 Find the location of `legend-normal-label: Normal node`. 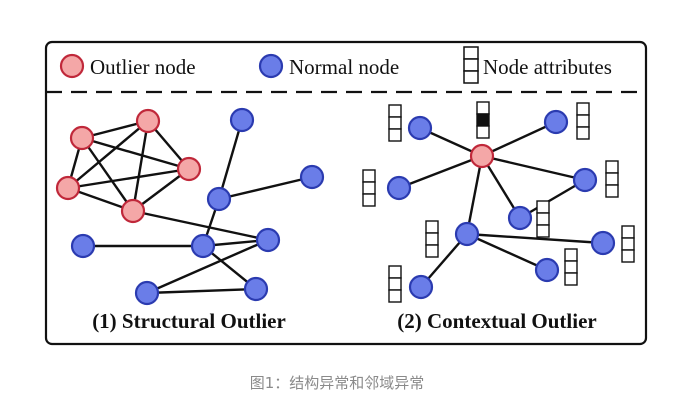

legend-normal-label: Normal node is located at coordinates (344, 67).